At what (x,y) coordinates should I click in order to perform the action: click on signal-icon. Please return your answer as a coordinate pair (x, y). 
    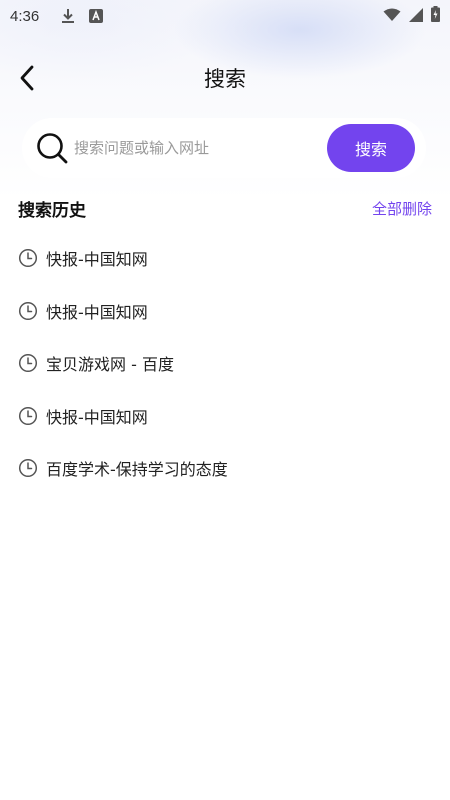
    Looking at the image, I should click on (416, 16).